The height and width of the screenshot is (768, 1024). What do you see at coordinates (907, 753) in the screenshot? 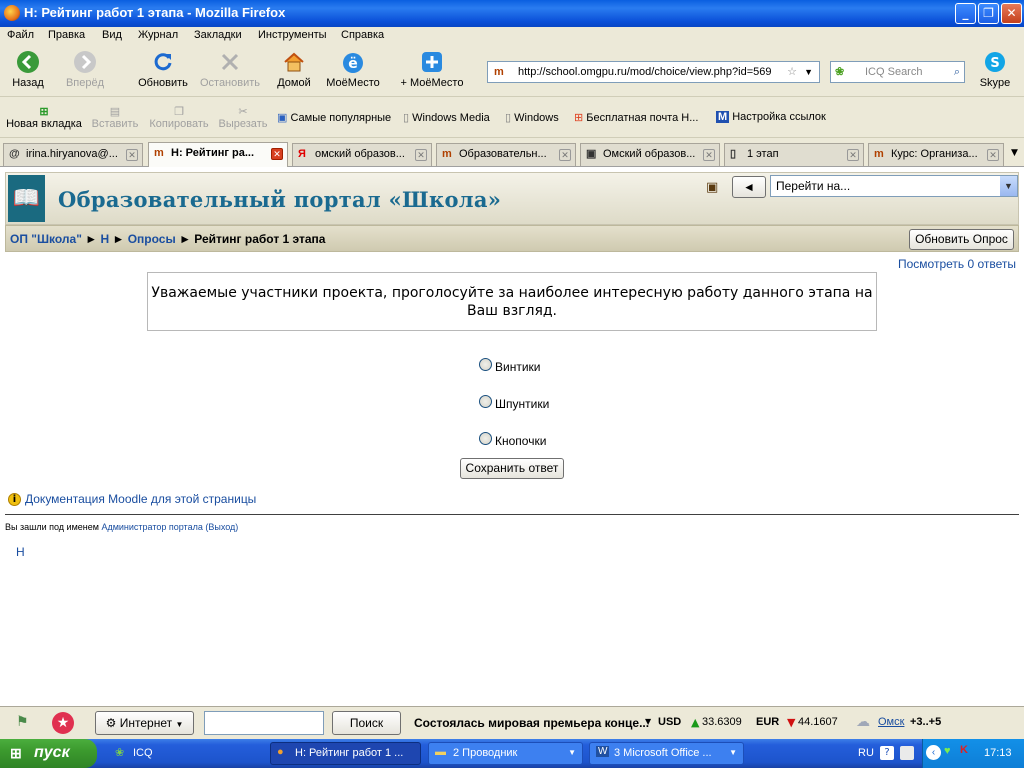
I see `keyboard-icon` at bounding box center [907, 753].